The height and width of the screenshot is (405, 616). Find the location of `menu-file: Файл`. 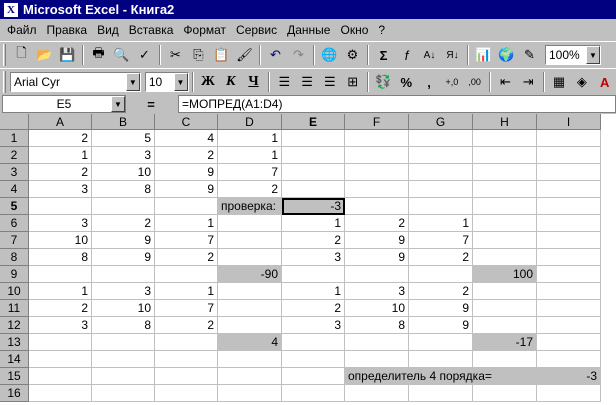

menu-file: Файл is located at coordinates (22, 30).